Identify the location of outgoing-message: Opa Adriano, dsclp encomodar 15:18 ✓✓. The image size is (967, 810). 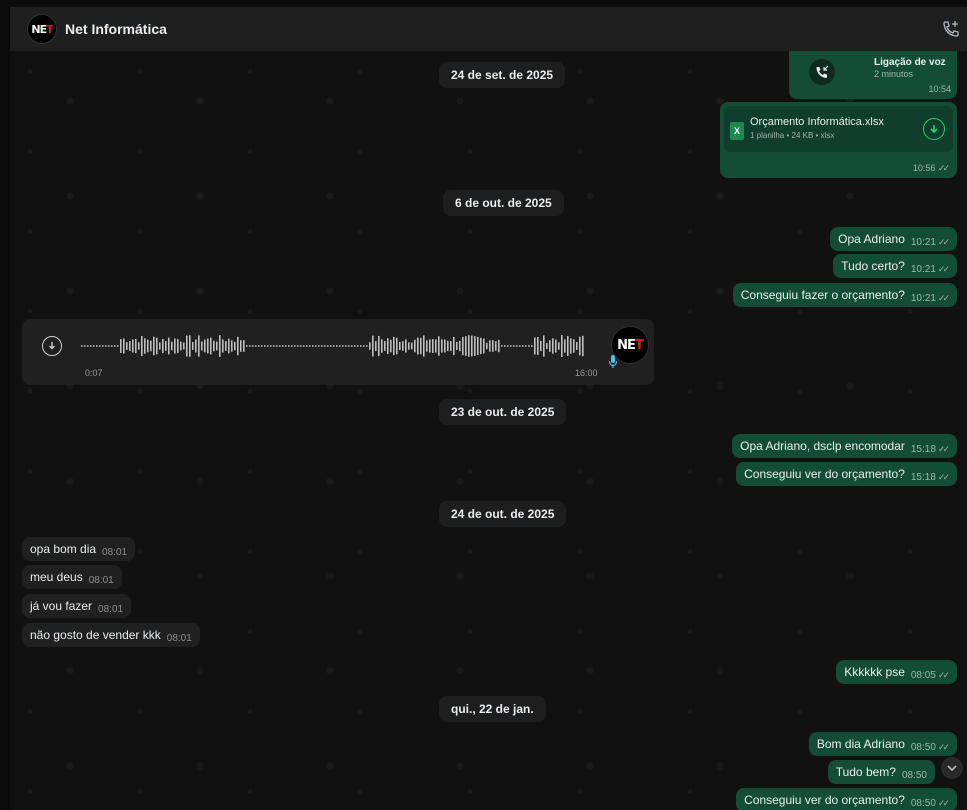
(844, 446).